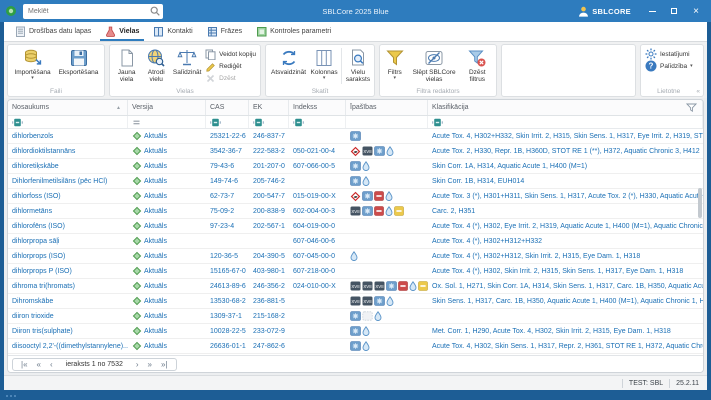 The image size is (711, 400). What do you see at coordinates (698, 91) in the screenshot?
I see `collapse-ribbon-icon: «` at bounding box center [698, 91].